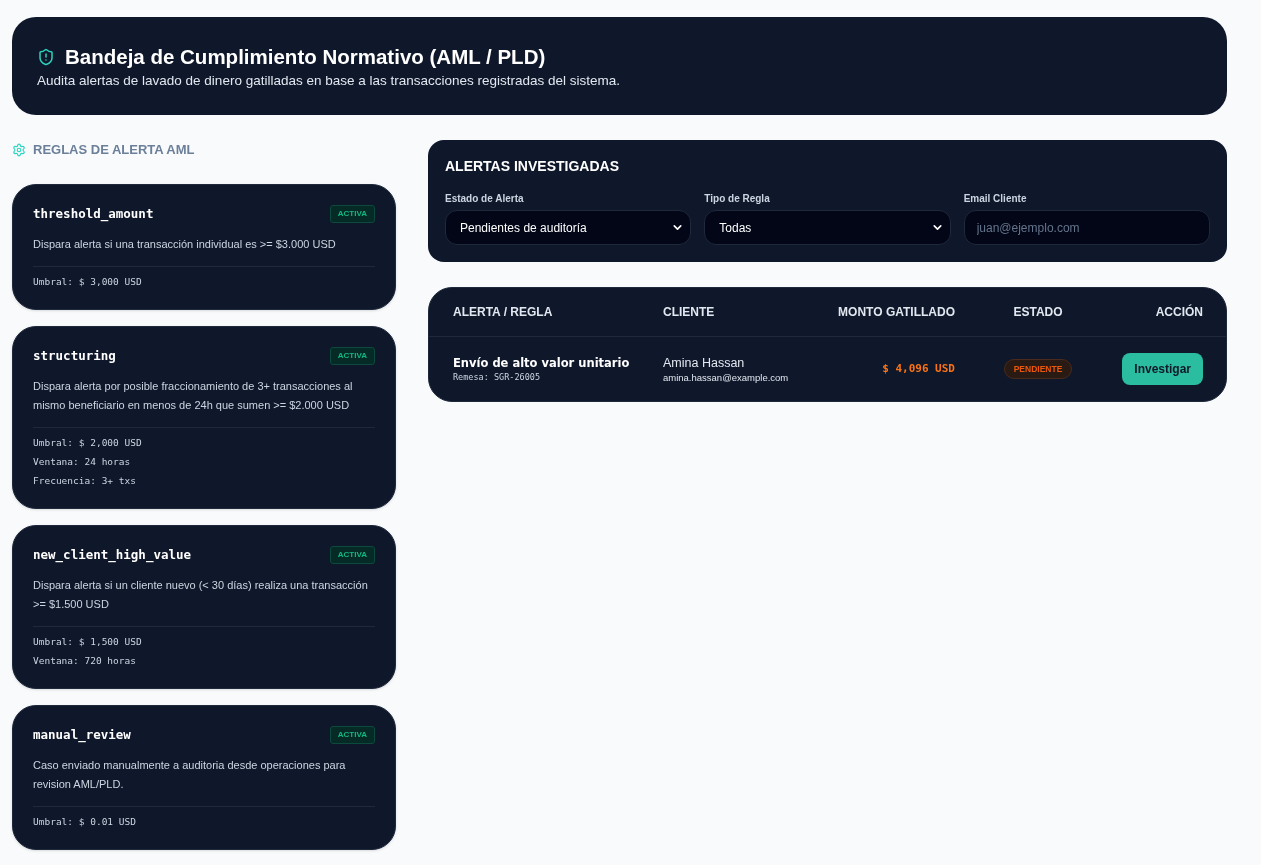 The image size is (1261, 865). What do you see at coordinates (532, 166) in the screenshot?
I see `panel-title: ALERTAS INVESTIGADAS` at bounding box center [532, 166].